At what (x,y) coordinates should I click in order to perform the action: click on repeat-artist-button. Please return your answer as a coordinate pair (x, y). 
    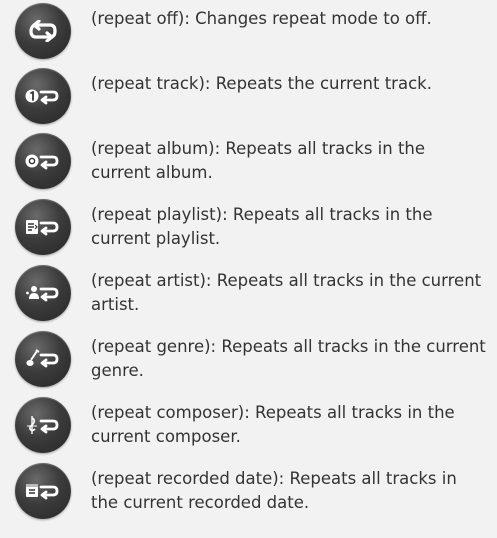
    Looking at the image, I should click on (43, 293).